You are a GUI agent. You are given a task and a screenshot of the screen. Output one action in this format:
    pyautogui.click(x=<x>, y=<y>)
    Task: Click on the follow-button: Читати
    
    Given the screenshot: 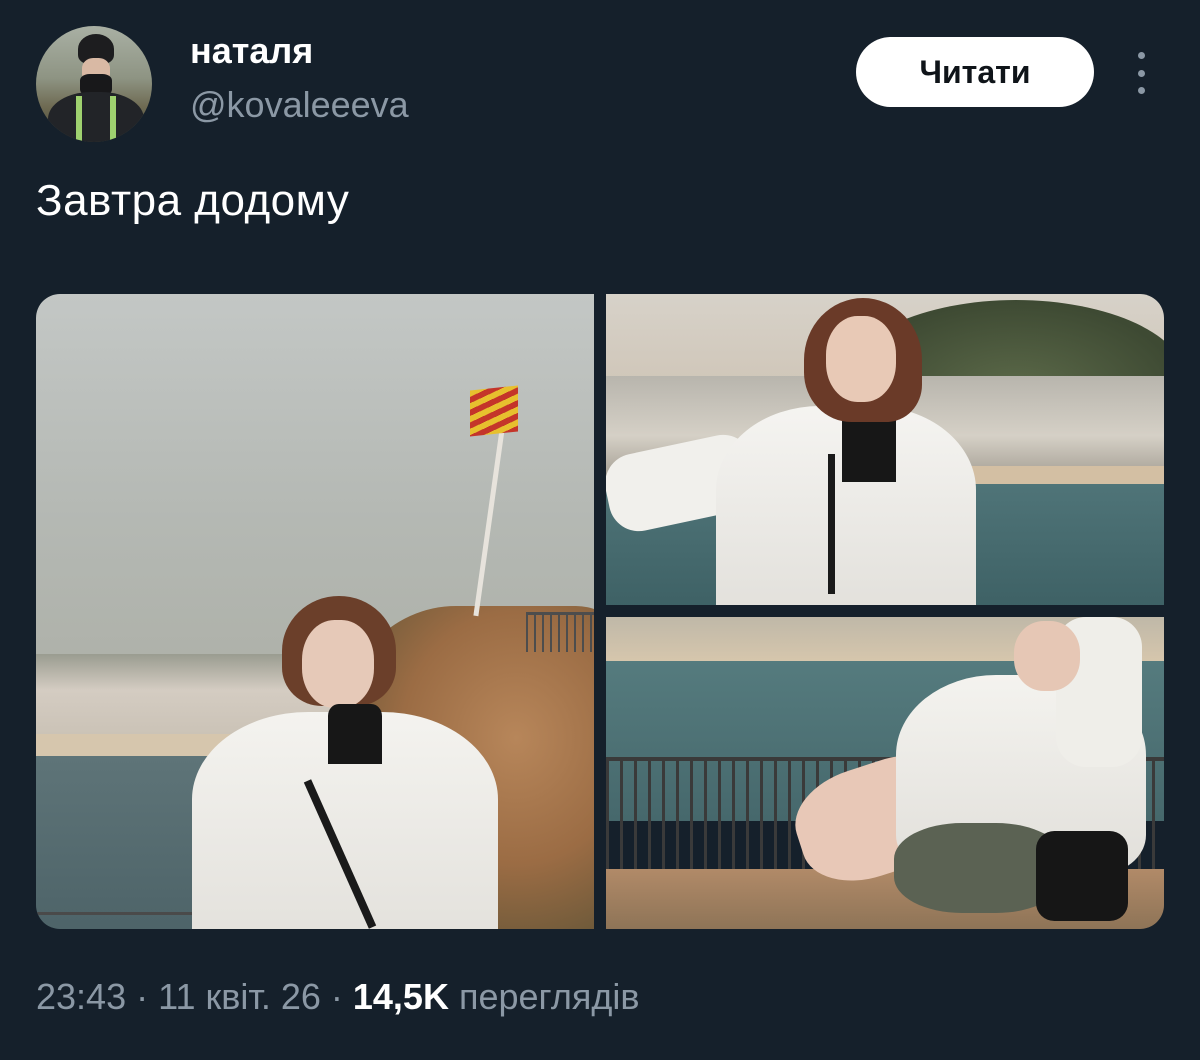 What is the action you would take?
    pyautogui.click(x=975, y=72)
    